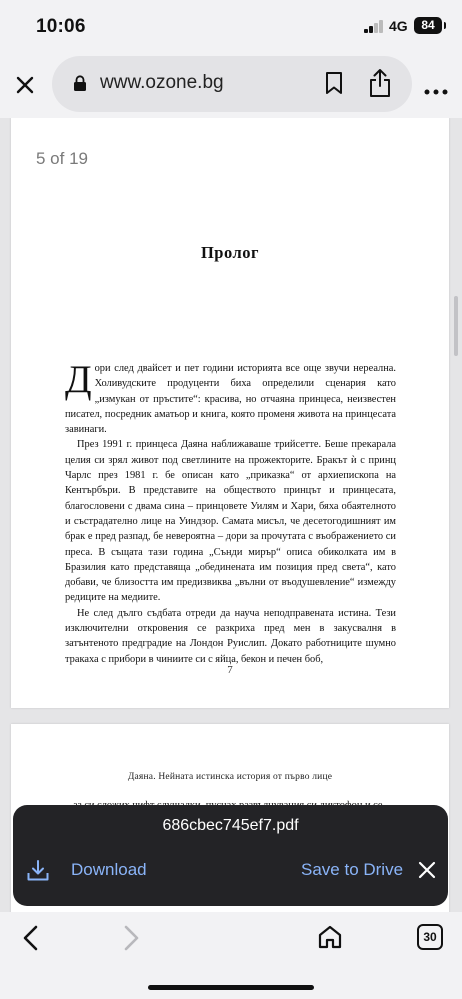  Describe the element at coordinates (231, 955) in the screenshot. I see `bottom-toolbar: 30` at that location.